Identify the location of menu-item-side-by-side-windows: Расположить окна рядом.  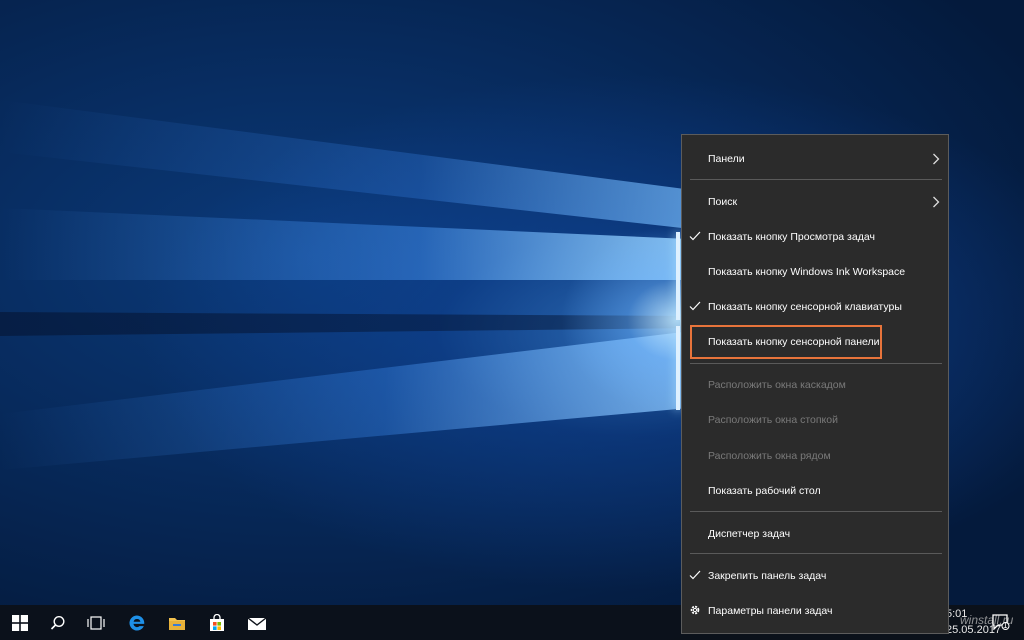
(815, 456).